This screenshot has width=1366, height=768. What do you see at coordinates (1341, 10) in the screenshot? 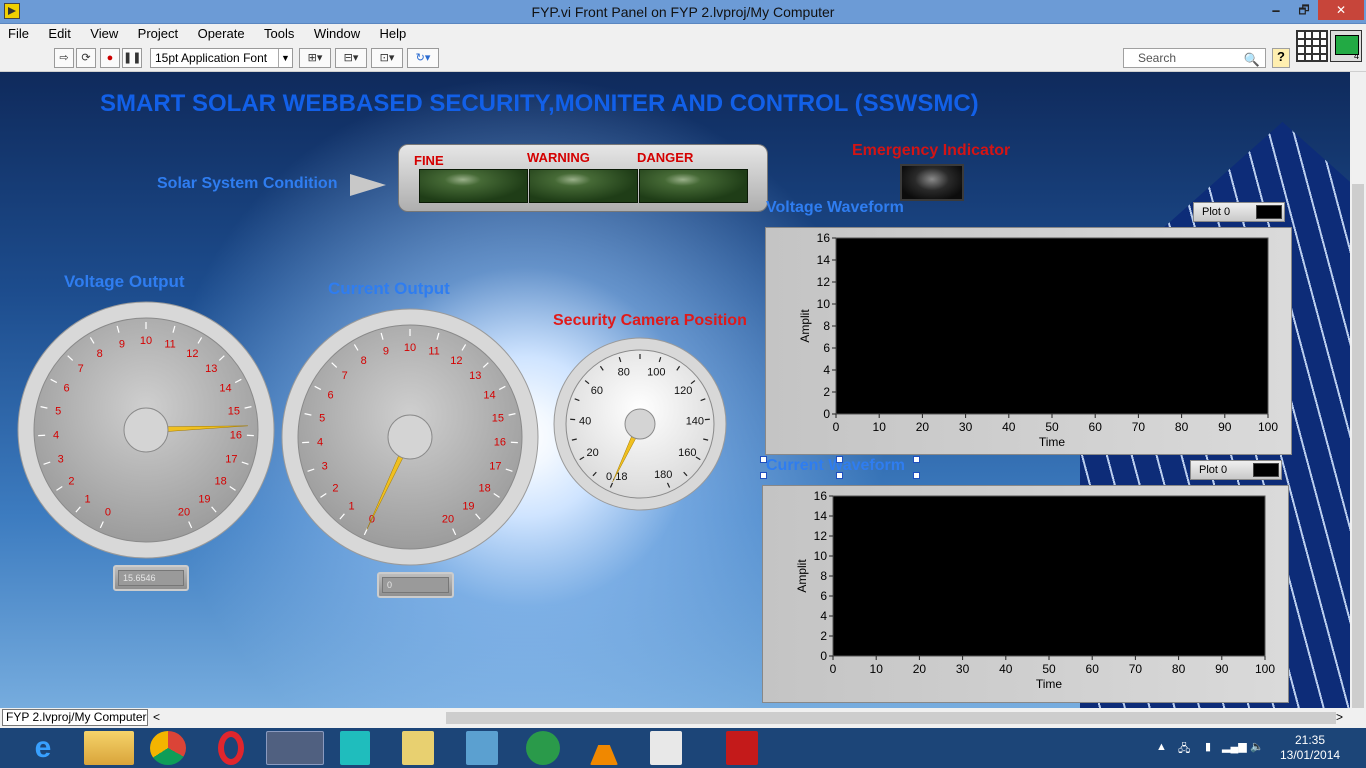
I see `close-button: ✕` at bounding box center [1341, 10].